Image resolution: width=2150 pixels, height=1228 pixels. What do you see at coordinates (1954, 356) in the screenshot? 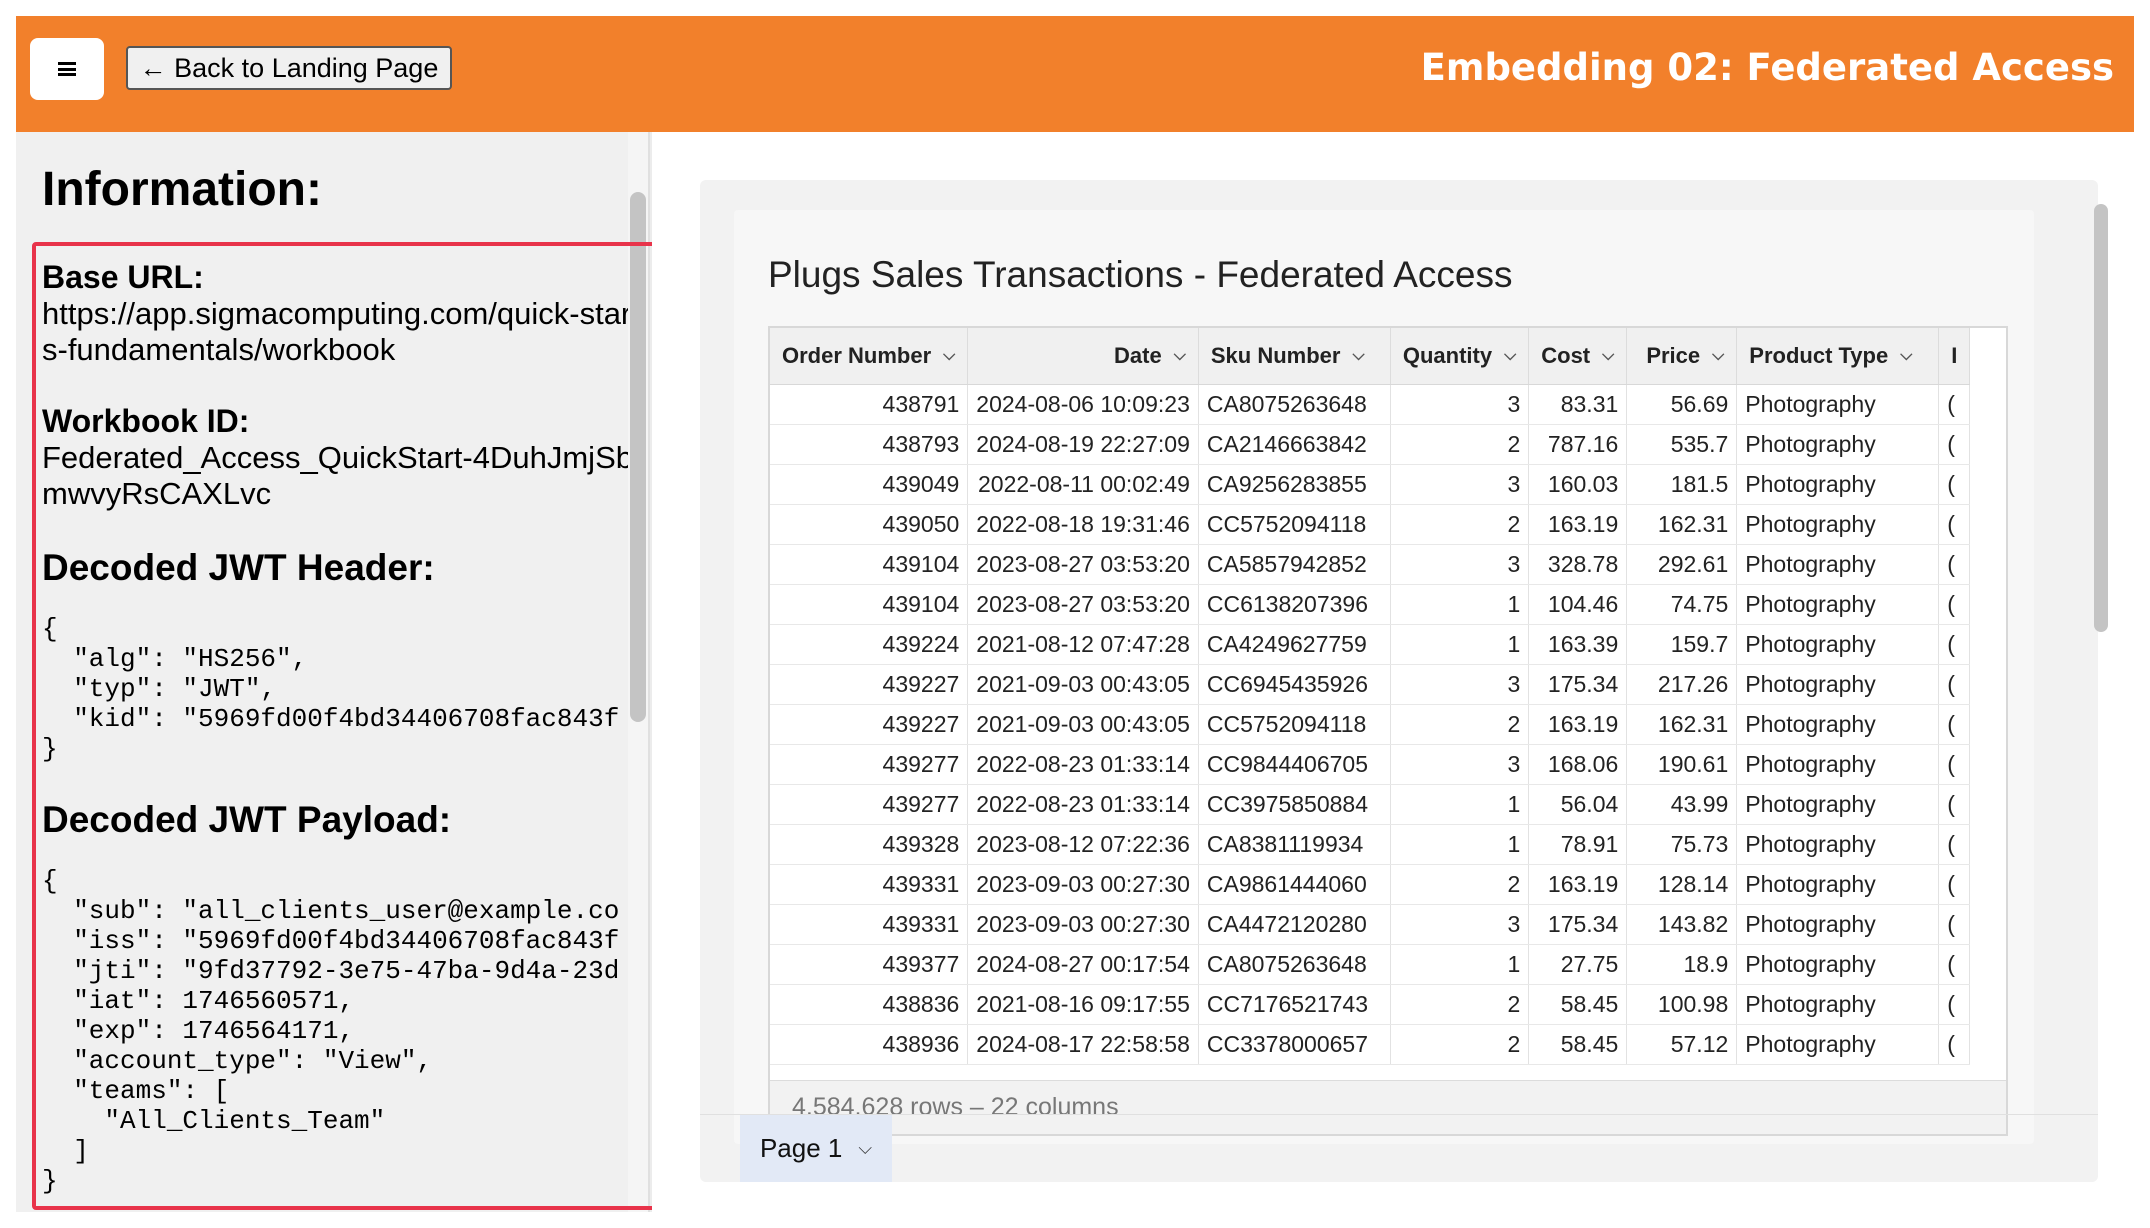
I see `column-header-truncated: I` at bounding box center [1954, 356].